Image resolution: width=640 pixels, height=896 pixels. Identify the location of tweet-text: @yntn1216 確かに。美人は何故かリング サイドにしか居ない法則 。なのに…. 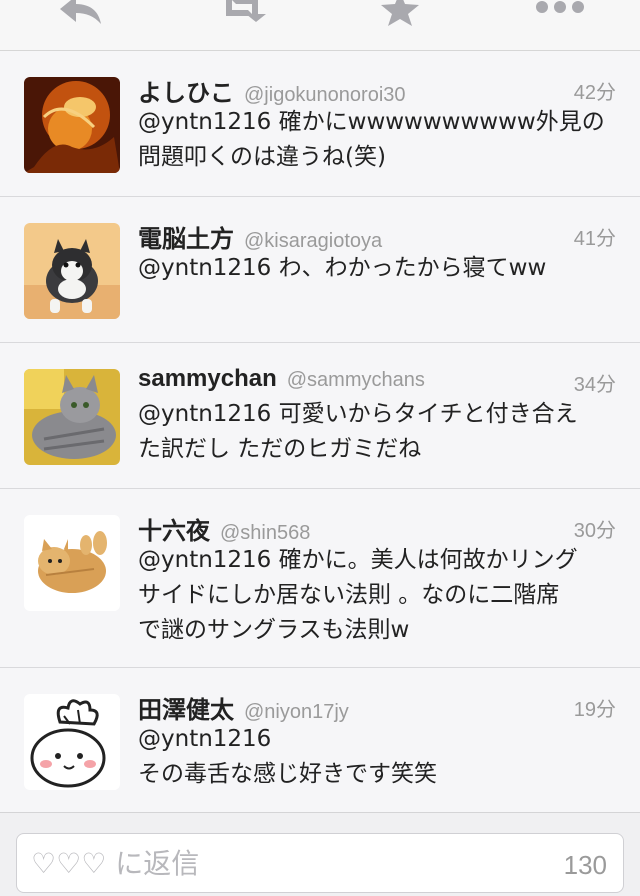
(378, 595).